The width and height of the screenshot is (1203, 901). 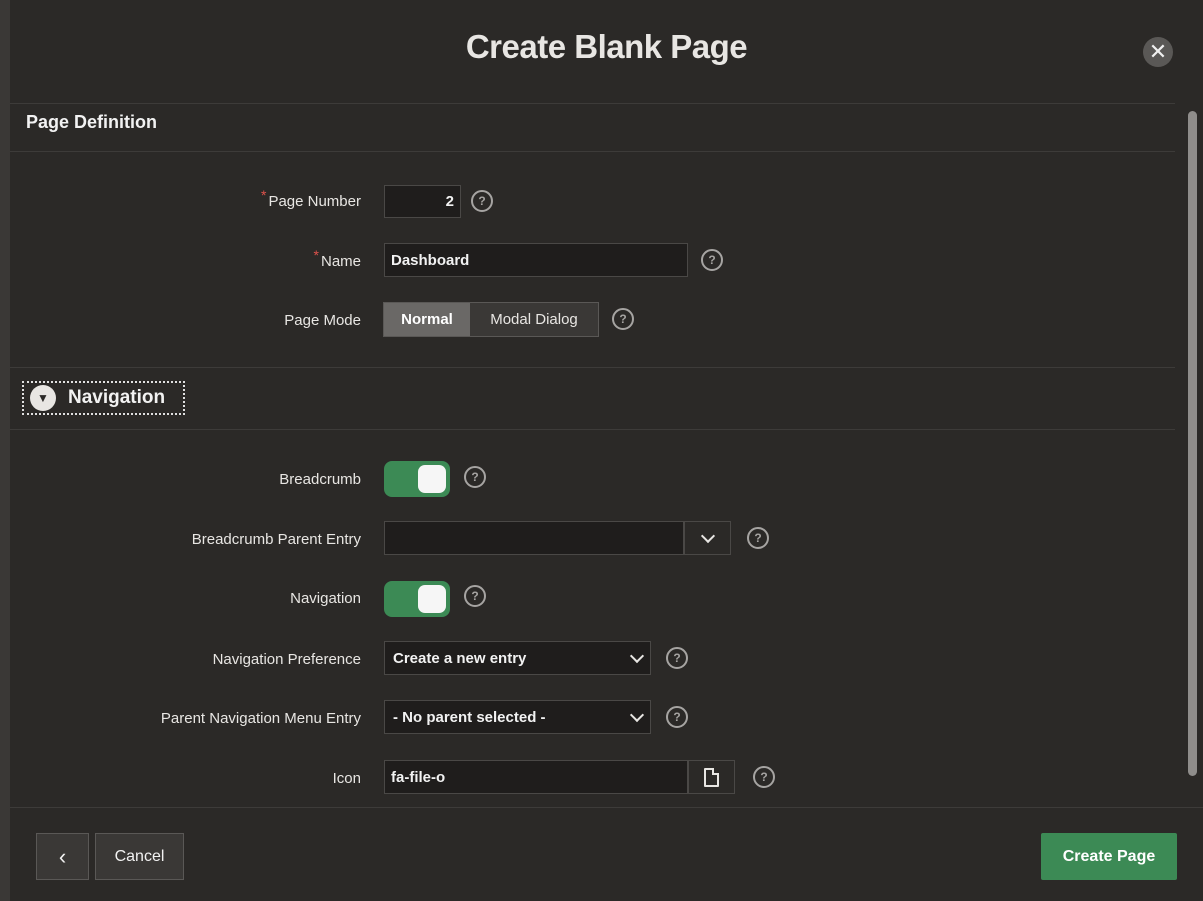 I want to click on name-label: * Name, so click(x=337, y=258).